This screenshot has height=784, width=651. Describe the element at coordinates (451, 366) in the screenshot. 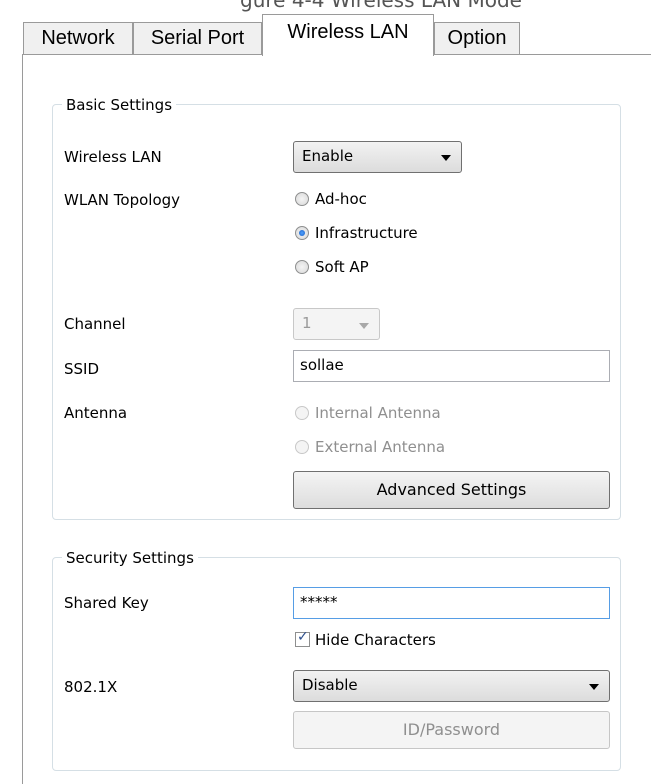

I see `ssid-input: sollae` at that location.